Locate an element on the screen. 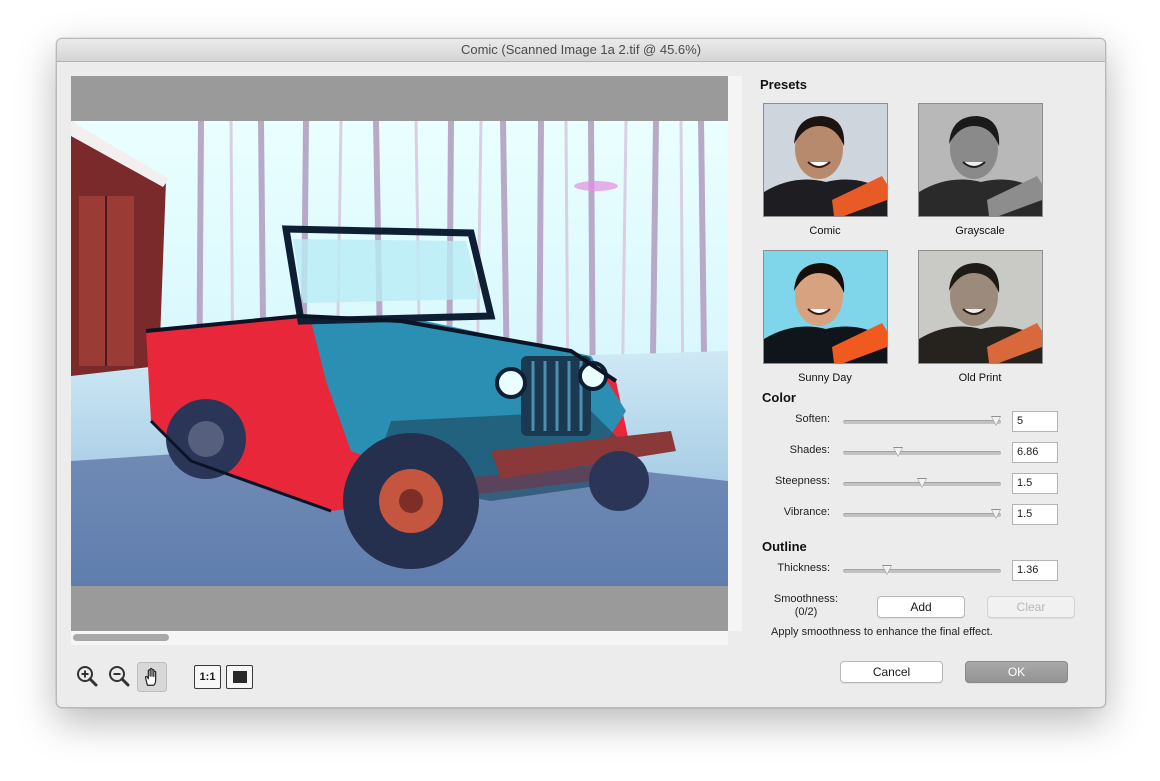 The height and width of the screenshot is (781, 1160). actual-size-icon: 1:1 is located at coordinates (207, 677).